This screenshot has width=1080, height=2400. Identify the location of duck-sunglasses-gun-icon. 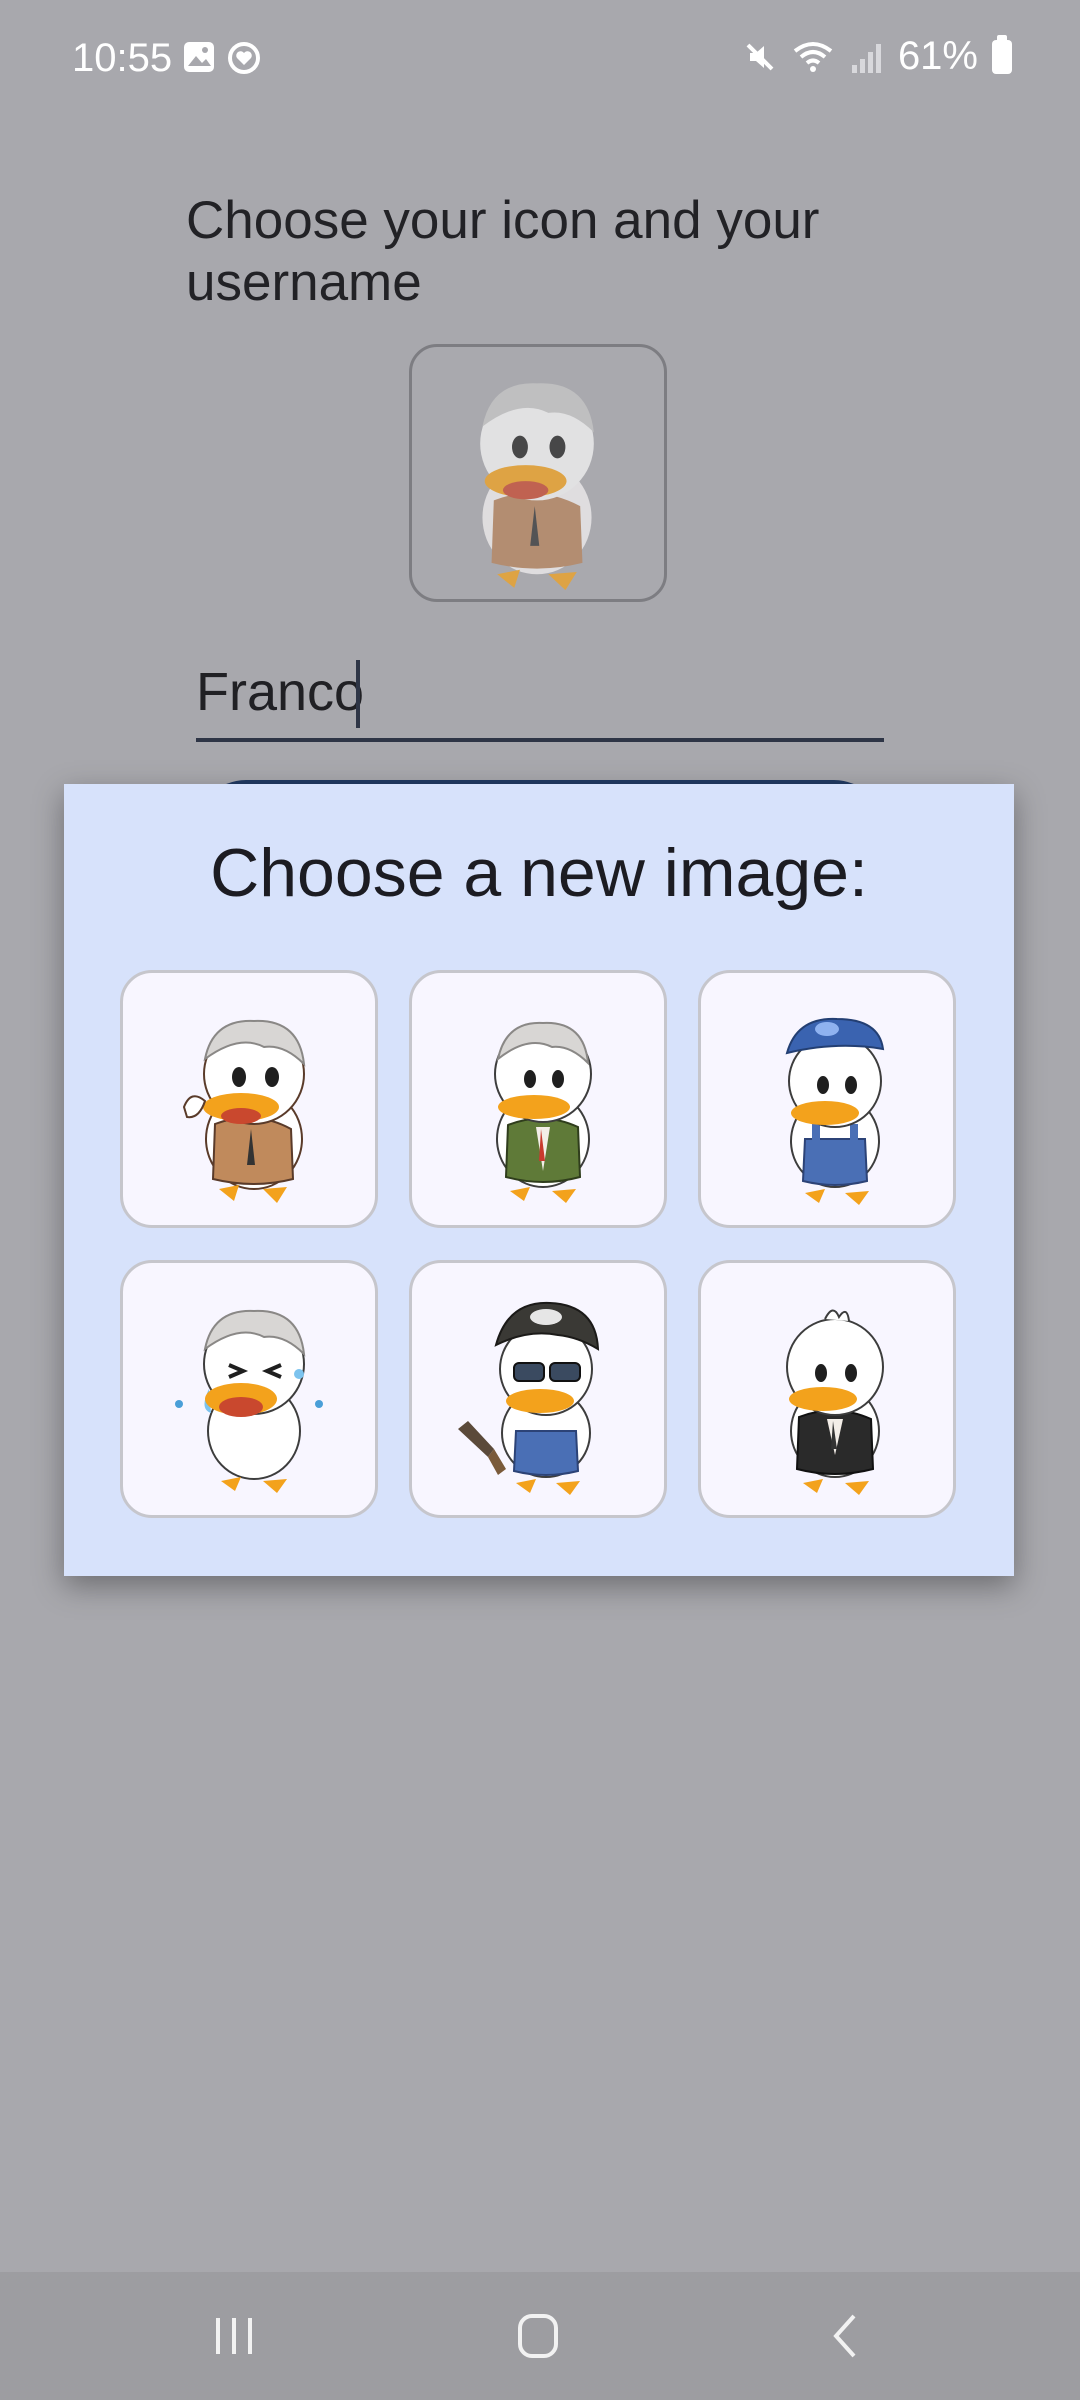
(529, 1398).